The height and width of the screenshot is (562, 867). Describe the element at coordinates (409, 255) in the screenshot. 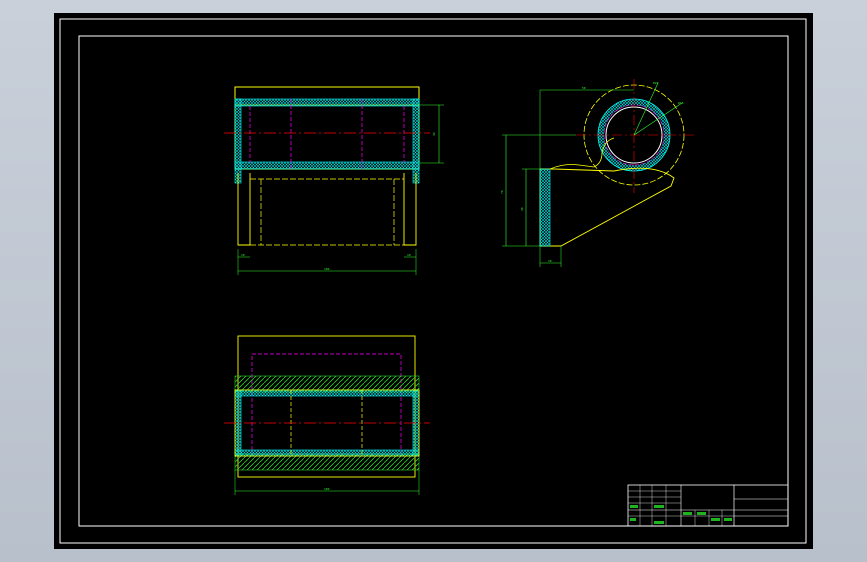

I see `front-dim-wall-right: 10` at that location.